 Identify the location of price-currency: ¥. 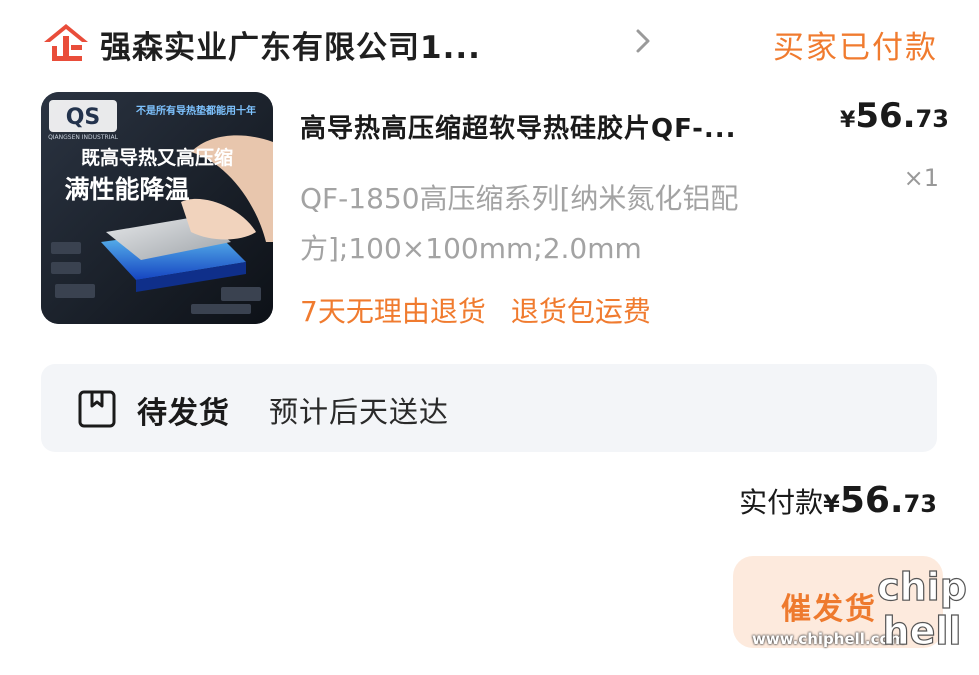
(848, 120).